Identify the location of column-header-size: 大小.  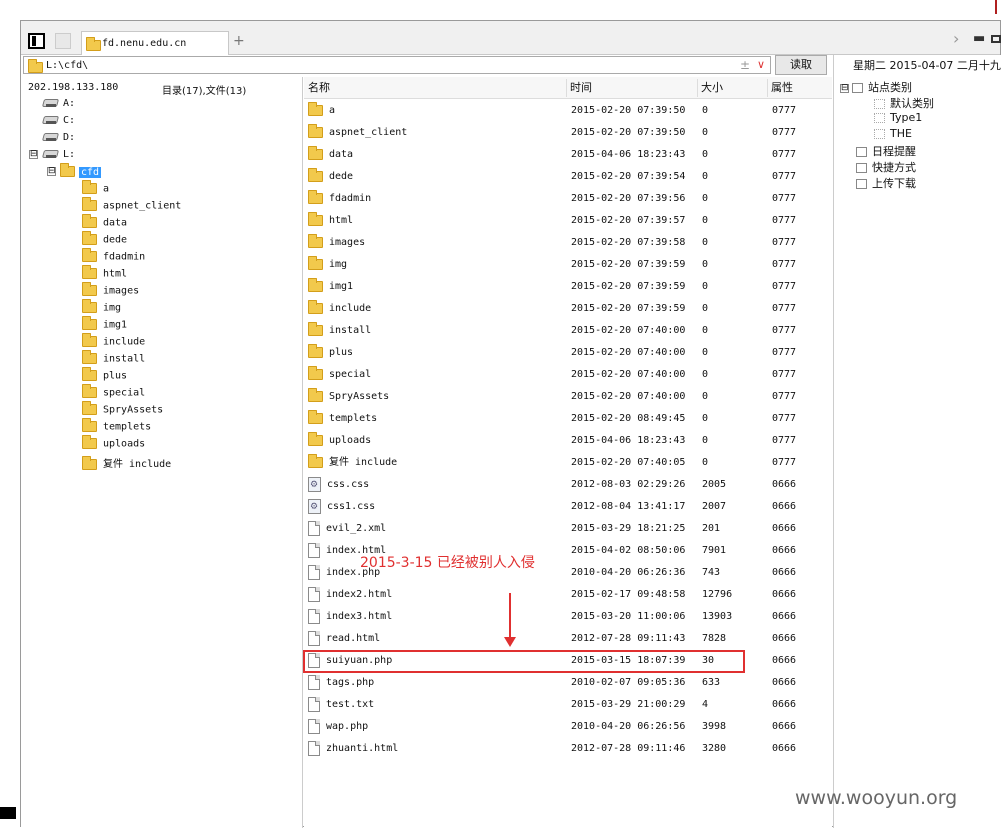
(732, 88).